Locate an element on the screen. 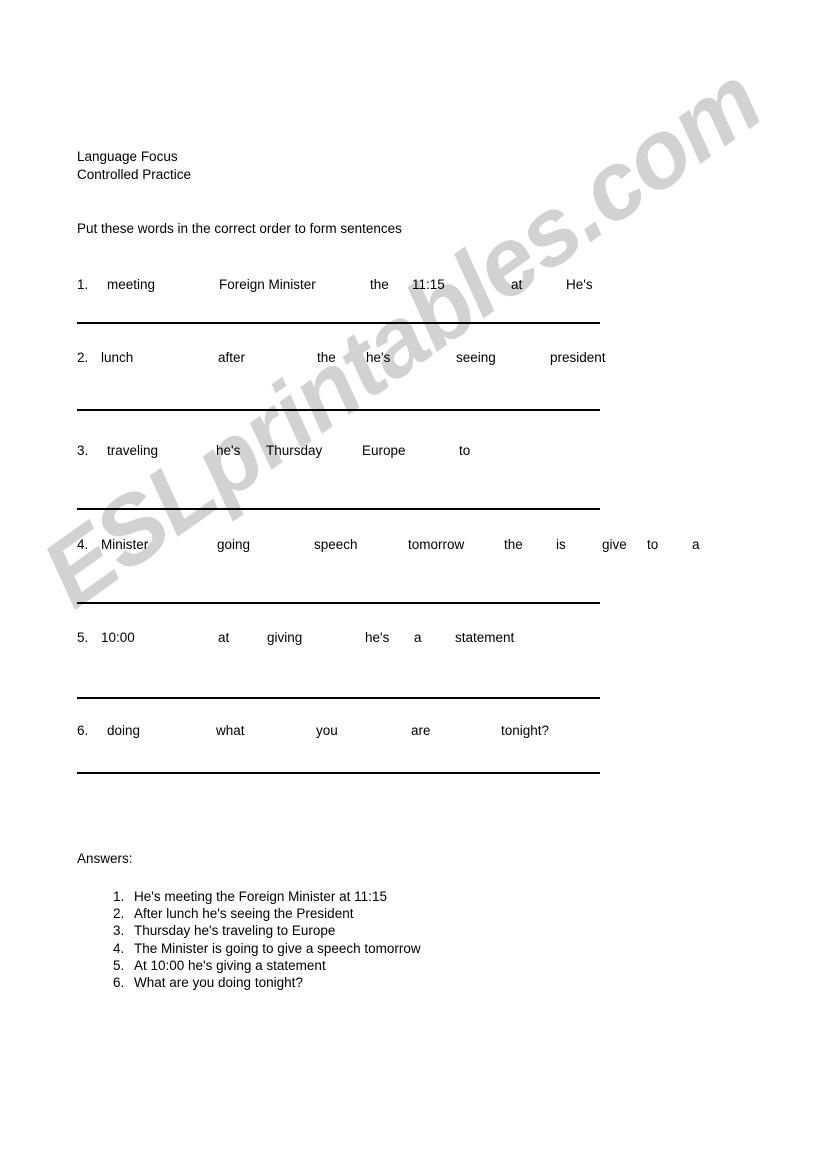 The image size is (826, 1169). exercise-word: speech is located at coordinates (336, 544).